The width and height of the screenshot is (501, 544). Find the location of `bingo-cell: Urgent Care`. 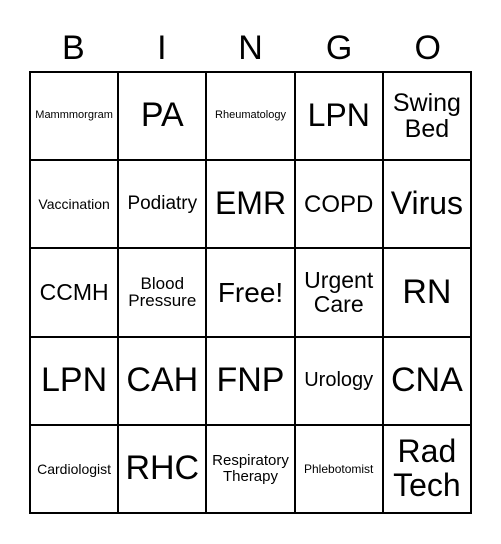

bingo-cell: Urgent Care is located at coordinates (338, 292).